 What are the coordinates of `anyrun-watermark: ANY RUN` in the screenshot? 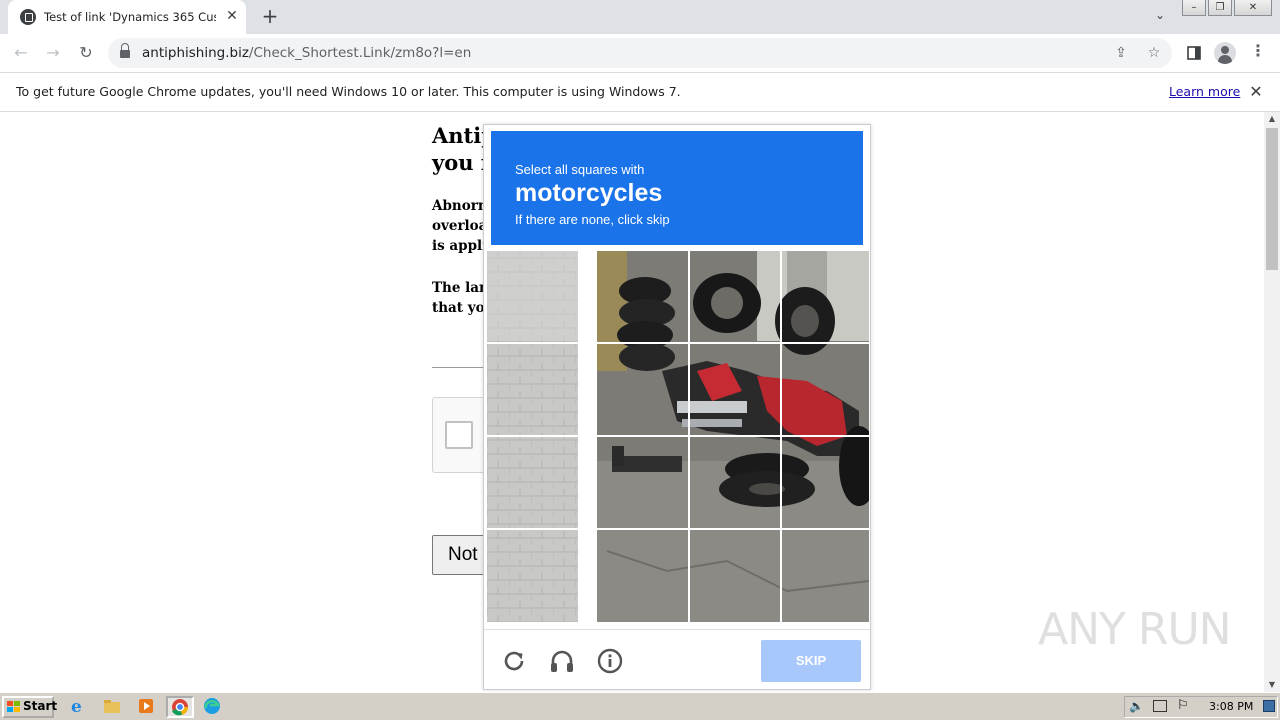 It's located at (1135, 629).